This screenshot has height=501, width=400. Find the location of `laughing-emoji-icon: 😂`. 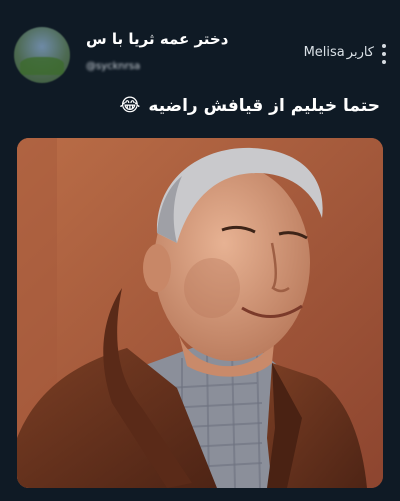

laughing-emoji-icon: 😂 is located at coordinates (130, 105).